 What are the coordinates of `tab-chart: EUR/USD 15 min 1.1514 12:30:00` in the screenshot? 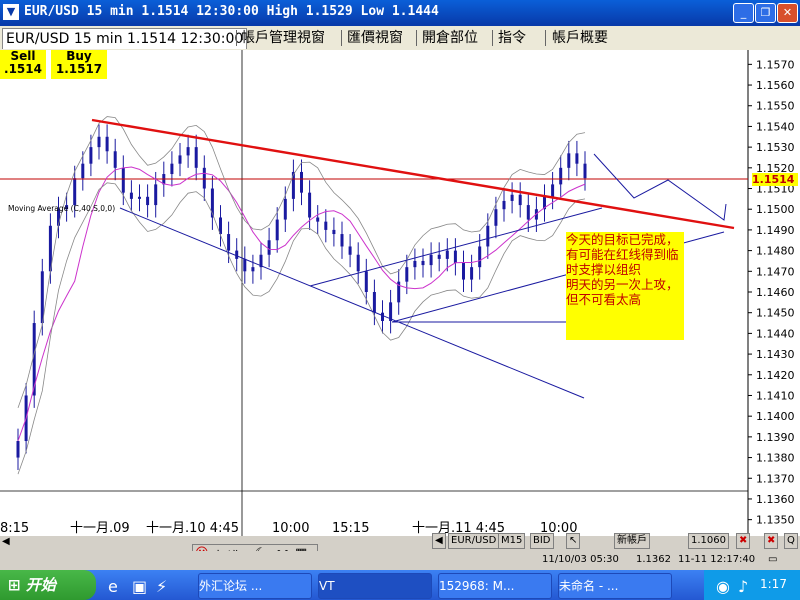 It's located at (125, 38).